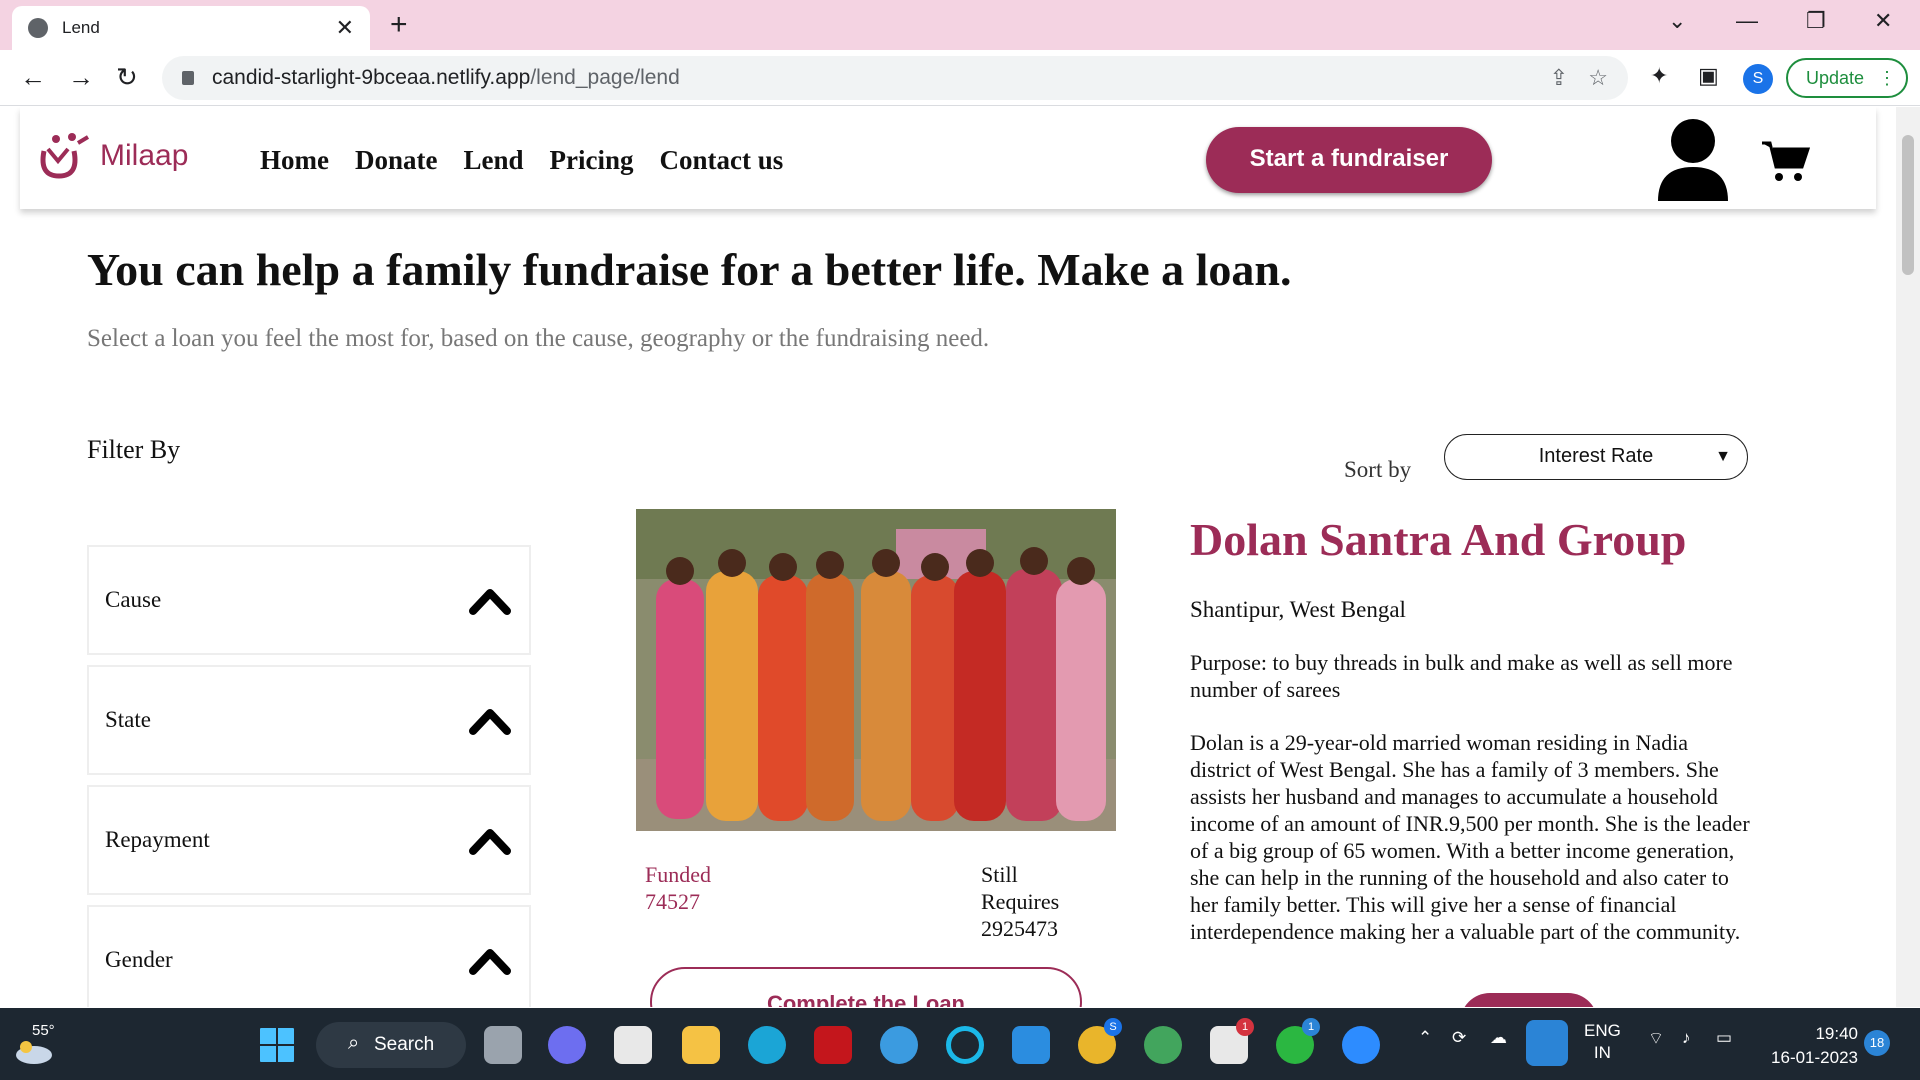 The width and height of the screenshot is (1920, 1080). I want to click on complete-loan-button: Complete the Loan, so click(866, 987).